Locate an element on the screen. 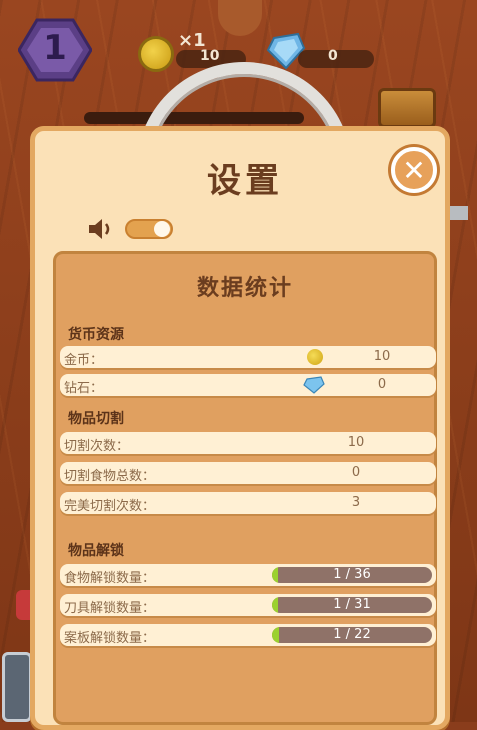 The image size is (477, 730). diamond-value: 0 is located at coordinates (382, 384).